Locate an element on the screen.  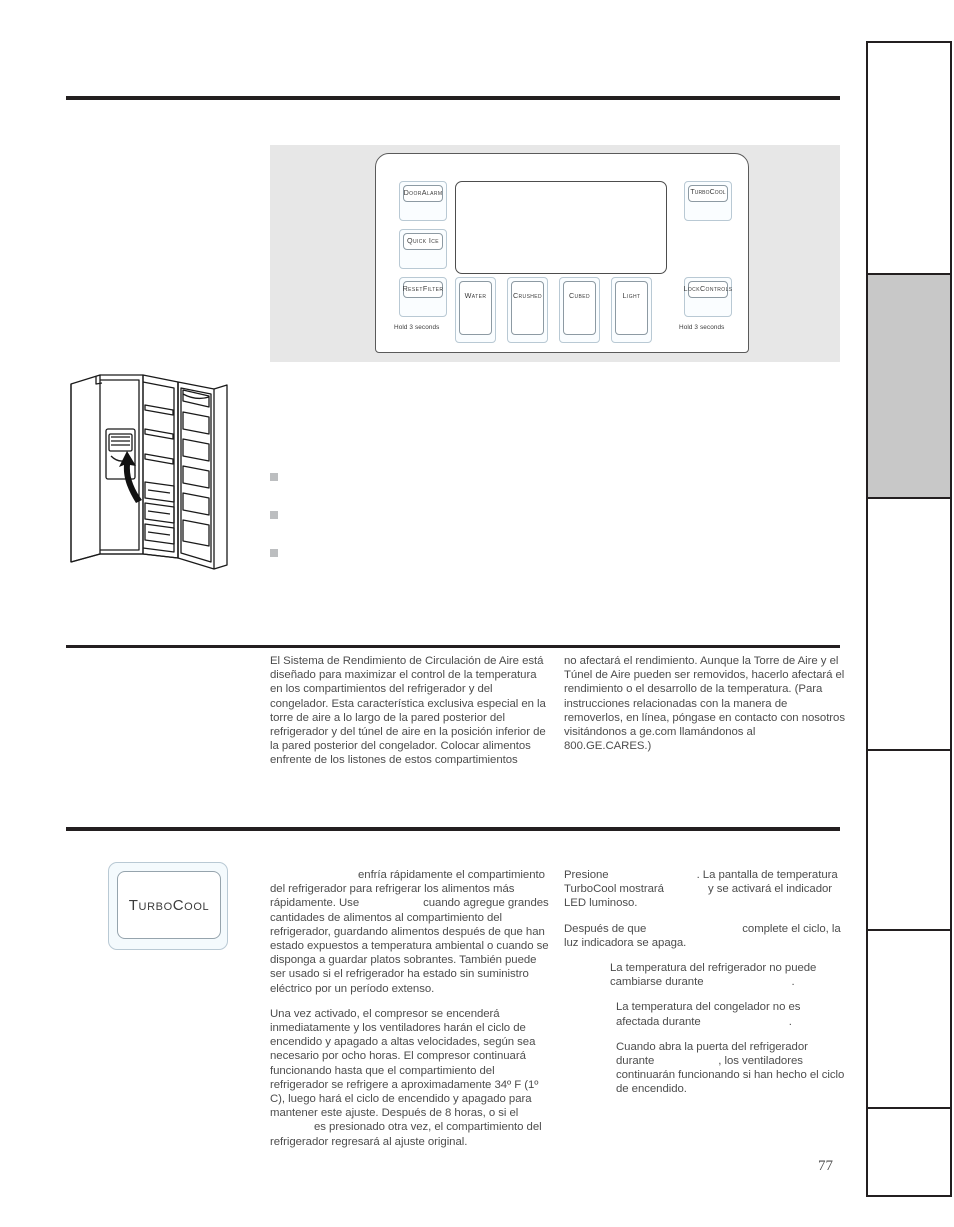
reset-filter-button-label: Reset Filter is located at coordinates (423, 289).